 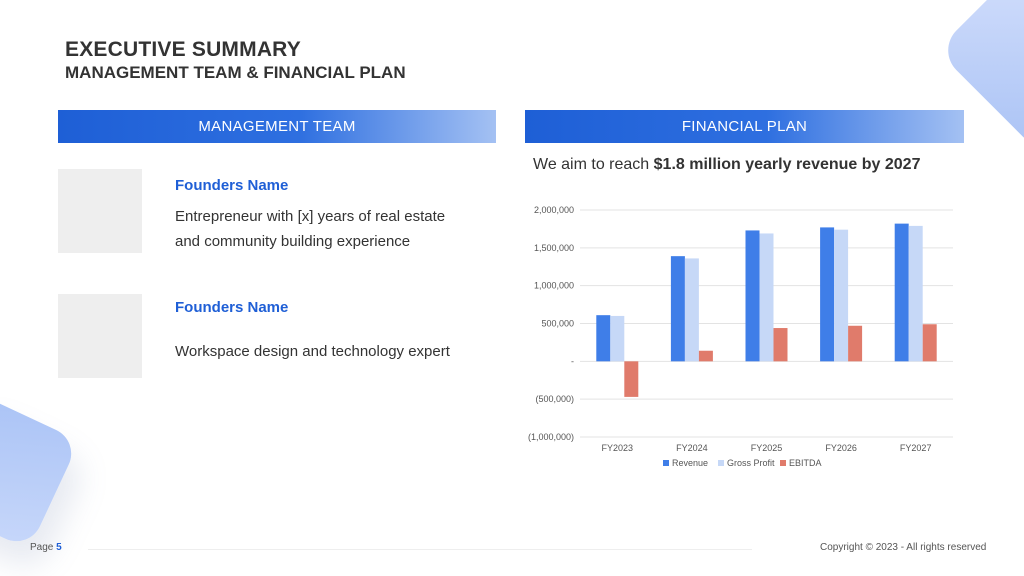 What do you see at coordinates (554, 286) in the screenshot?
I see `chart-y-tick-label: 1,000,000` at bounding box center [554, 286].